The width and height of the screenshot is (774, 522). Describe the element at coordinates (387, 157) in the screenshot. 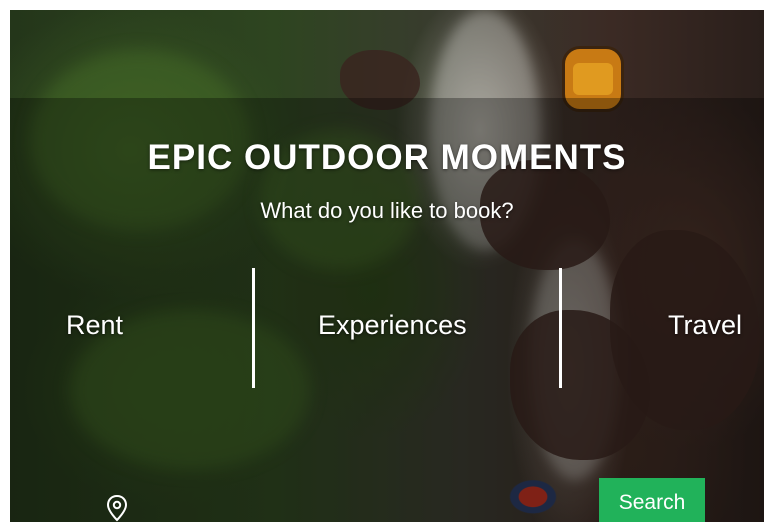

I see `hero-headline: EPIC OUTDOOR MOMENTS` at that location.